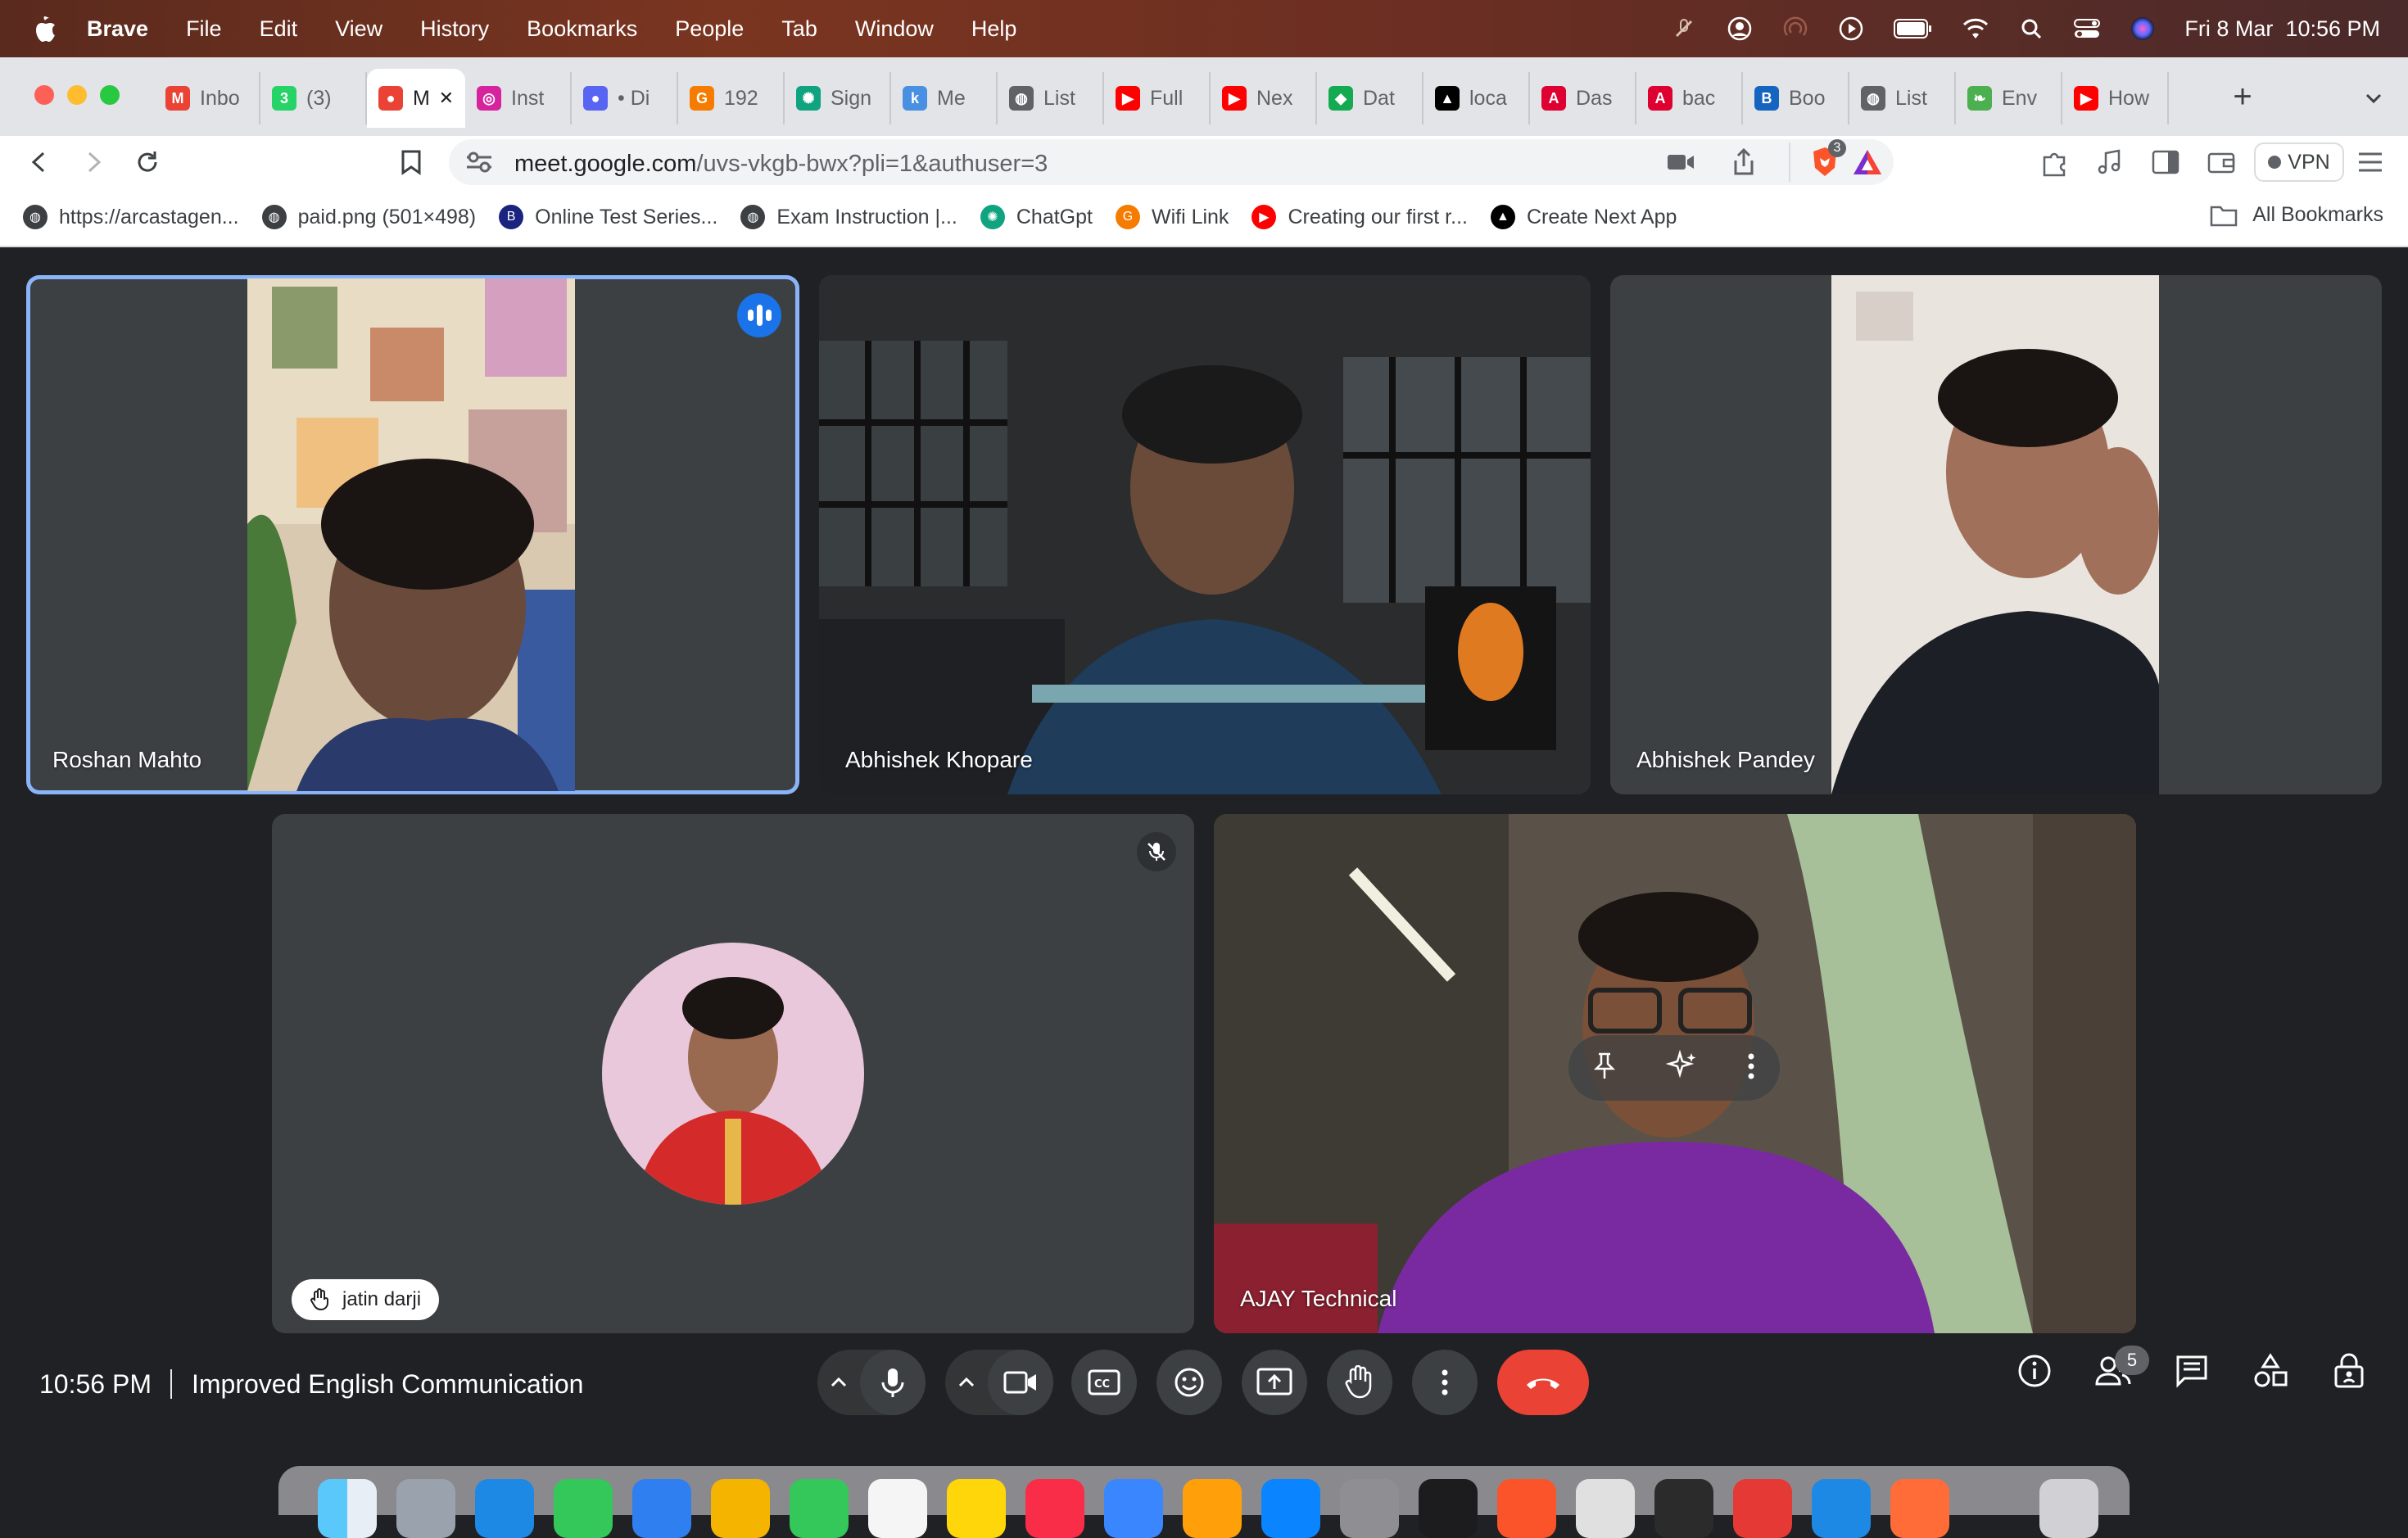 This screenshot has width=2408, height=1538. I want to click on battery-icon, so click(1913, 29).